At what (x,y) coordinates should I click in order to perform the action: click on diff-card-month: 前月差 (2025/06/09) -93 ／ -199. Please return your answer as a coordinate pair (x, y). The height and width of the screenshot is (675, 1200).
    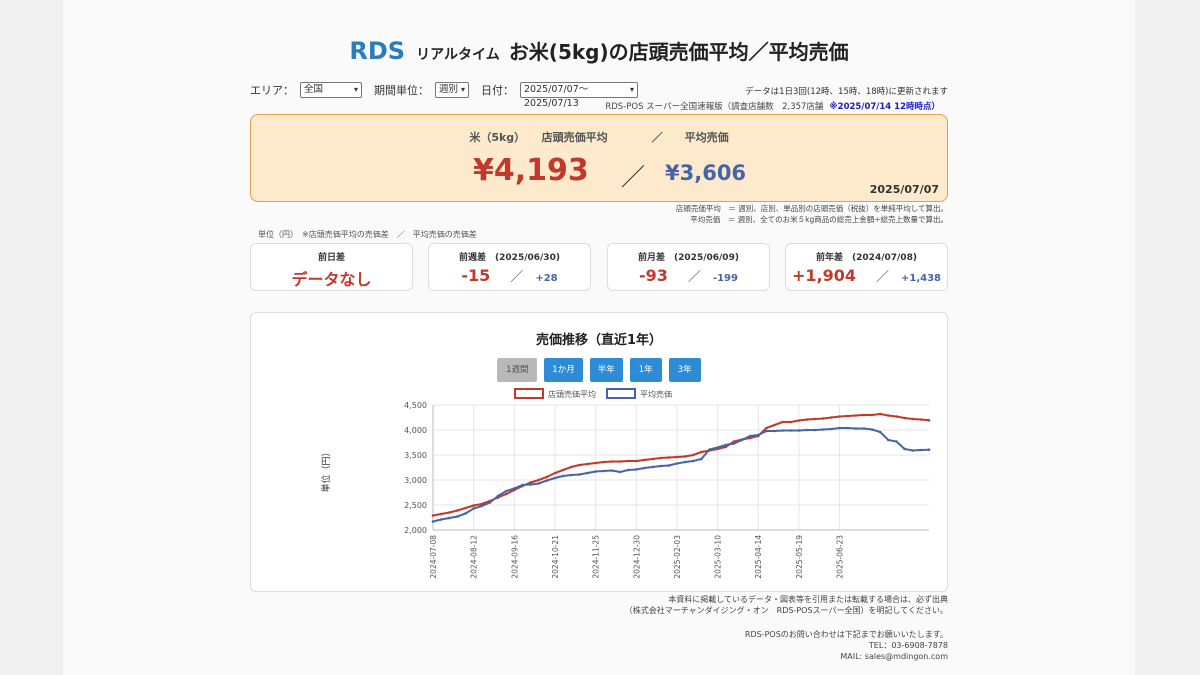
    Looking at the image, I should click on (688, 267).